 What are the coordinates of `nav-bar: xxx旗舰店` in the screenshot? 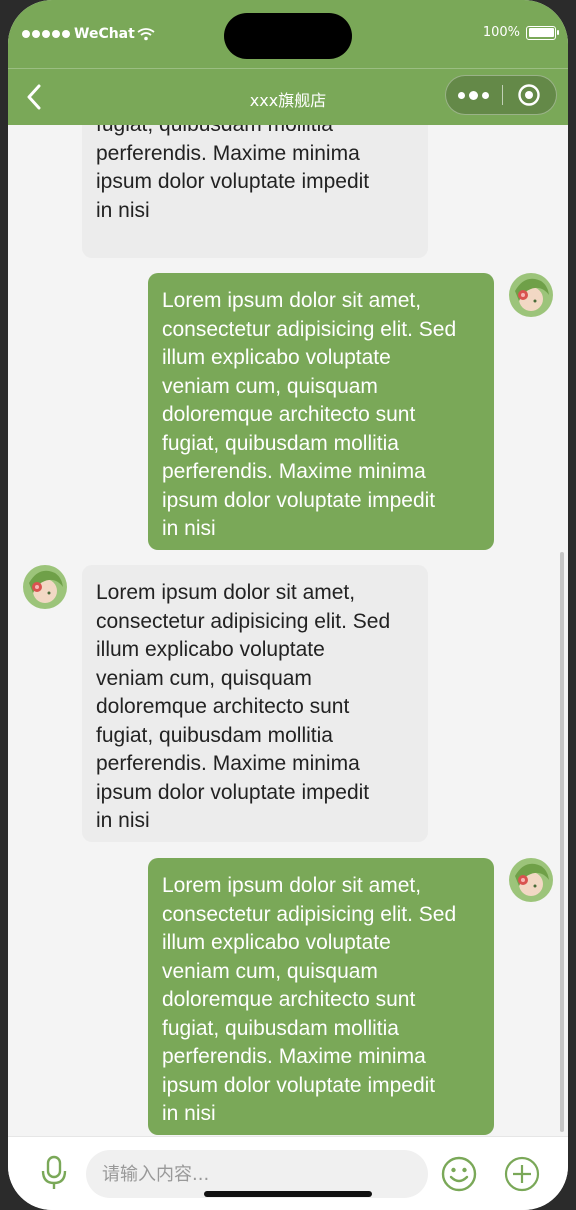 It's located at (288, 97).